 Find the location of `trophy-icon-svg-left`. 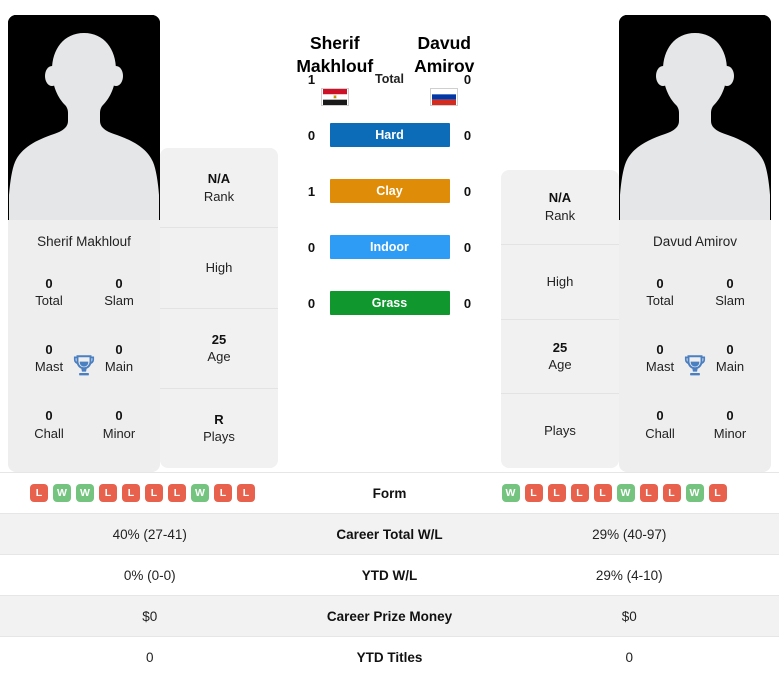

trophy-icon-svg-left is located at coordinates (84, 364).